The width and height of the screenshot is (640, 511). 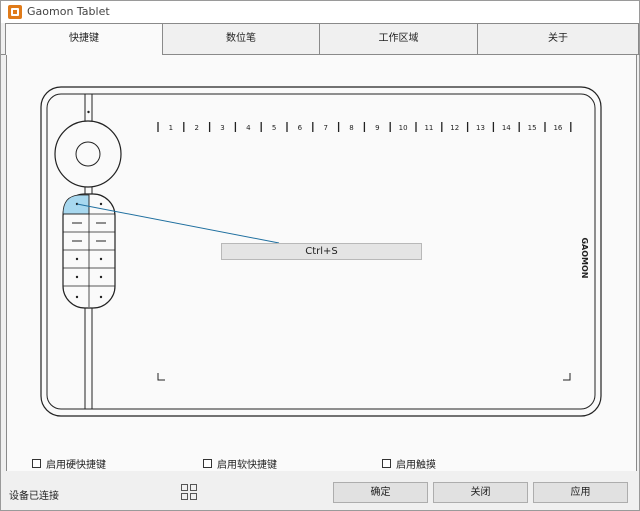 I want to click on express-key-label: 7, so click(x=325, y=128).